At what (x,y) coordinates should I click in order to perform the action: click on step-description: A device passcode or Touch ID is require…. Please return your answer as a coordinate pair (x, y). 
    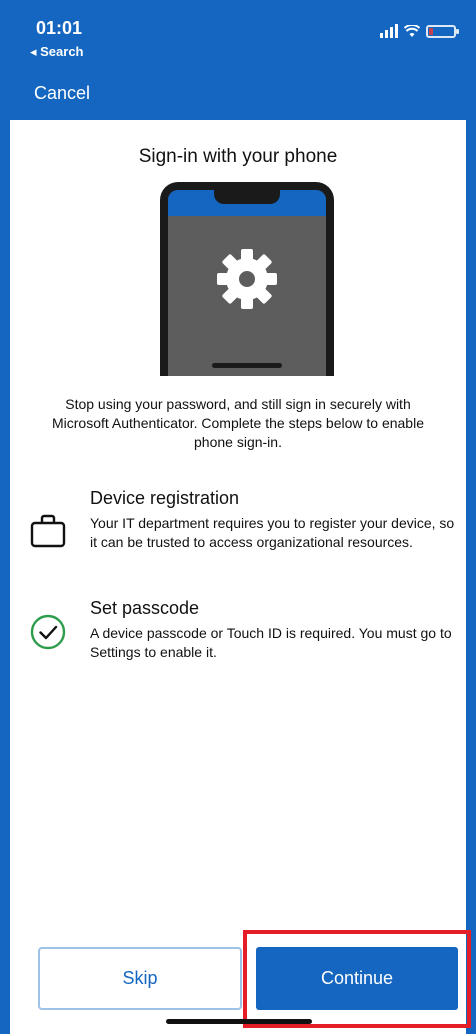
    Looking at the image, I should click on (271, 642).